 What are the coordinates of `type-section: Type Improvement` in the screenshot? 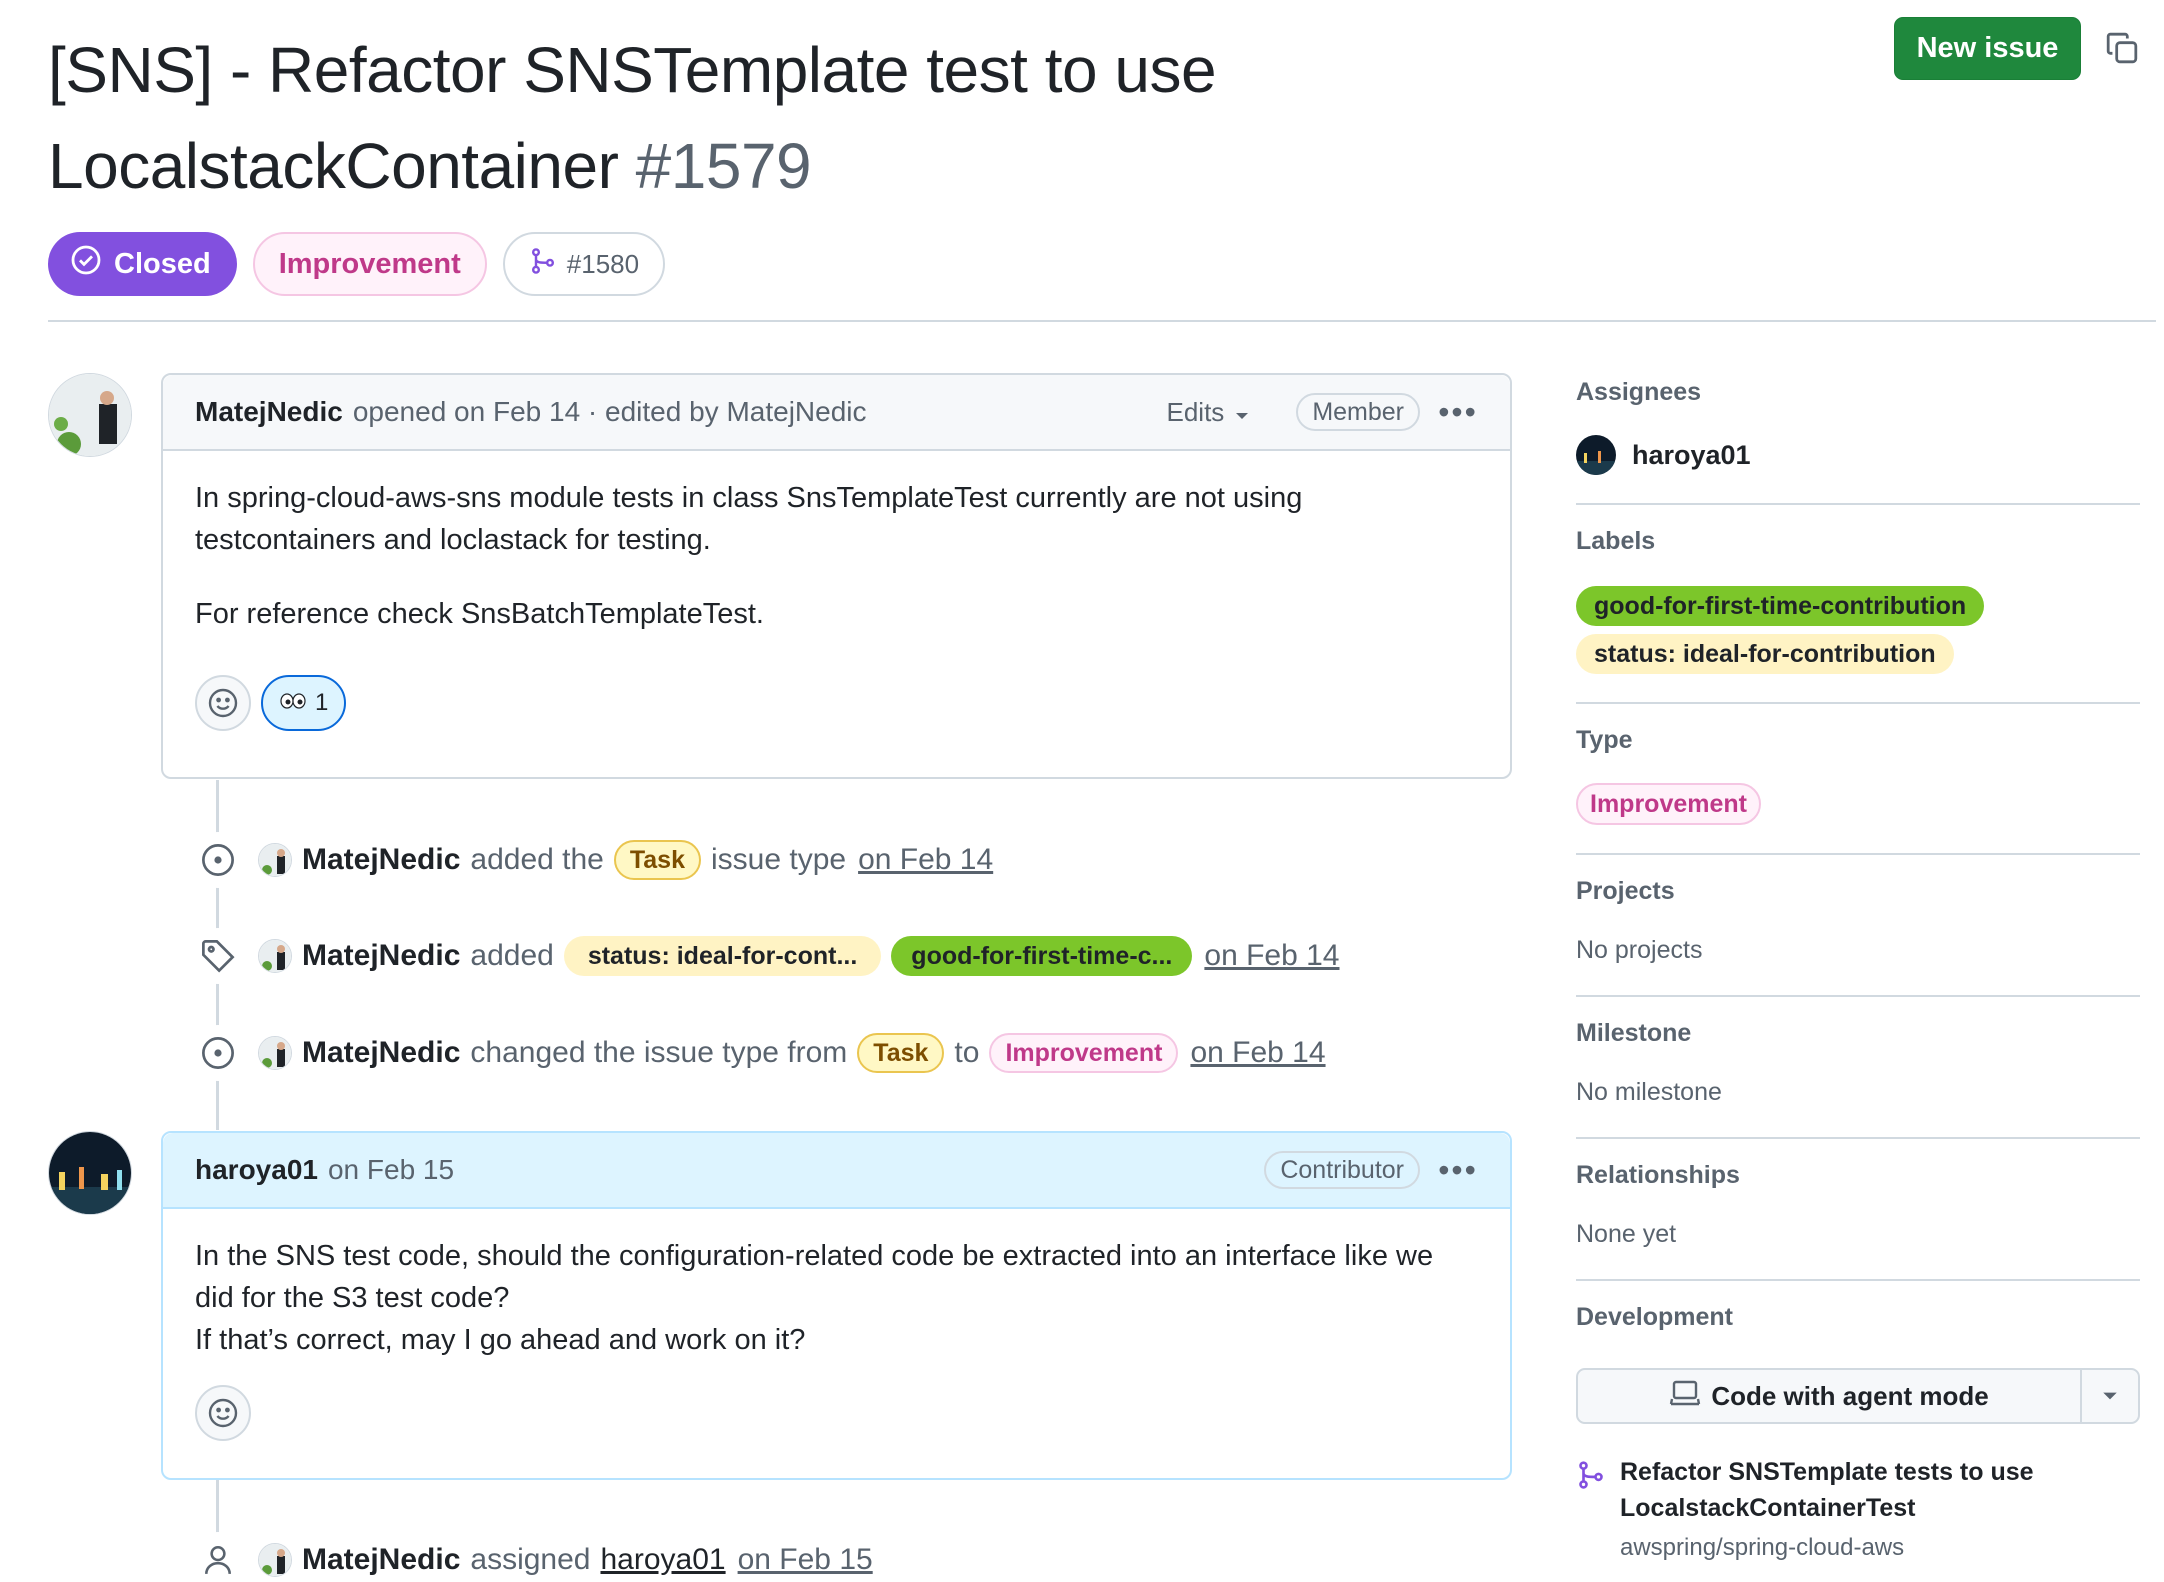 It's located at (1858, 779).